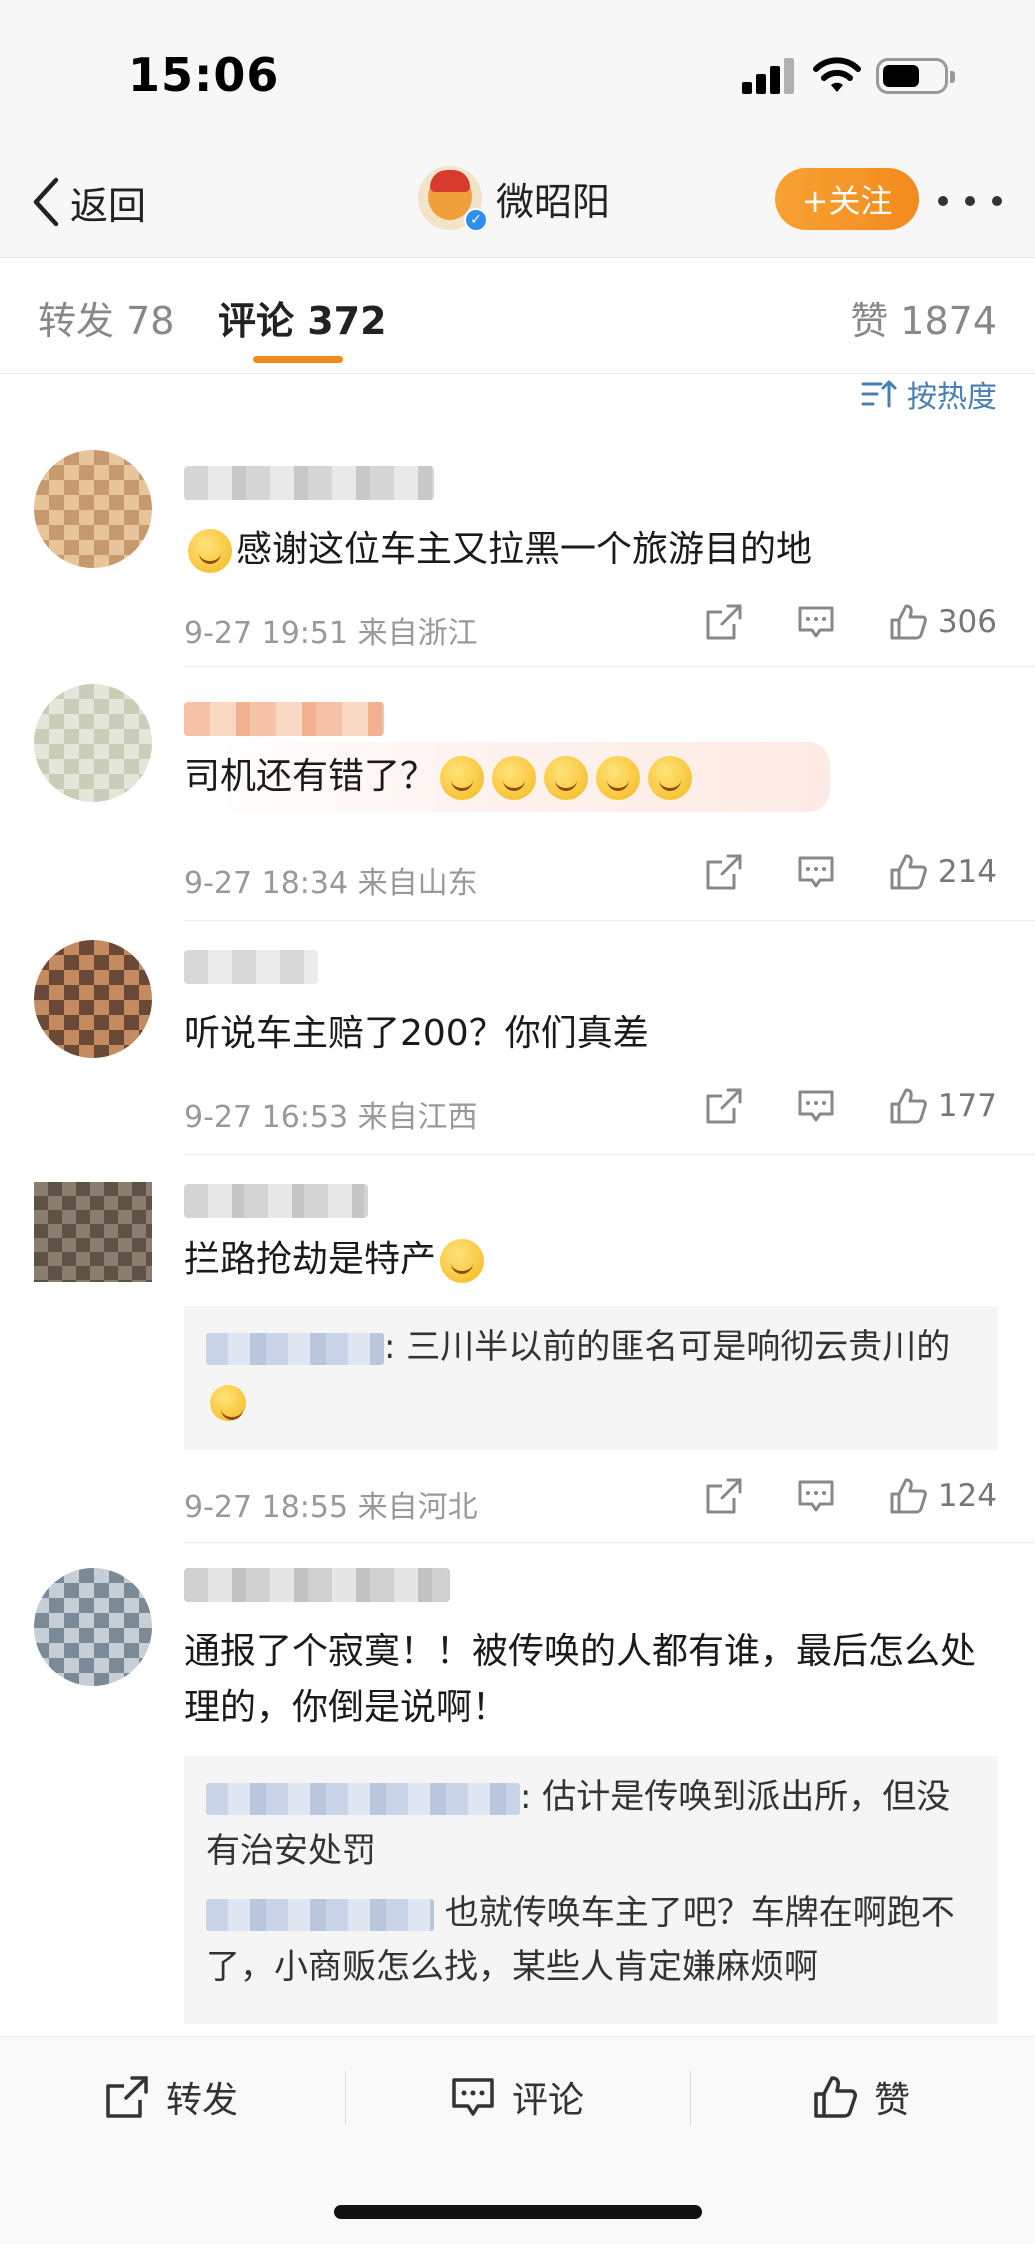  I want to click on like-count: 306, so click(967, 622).